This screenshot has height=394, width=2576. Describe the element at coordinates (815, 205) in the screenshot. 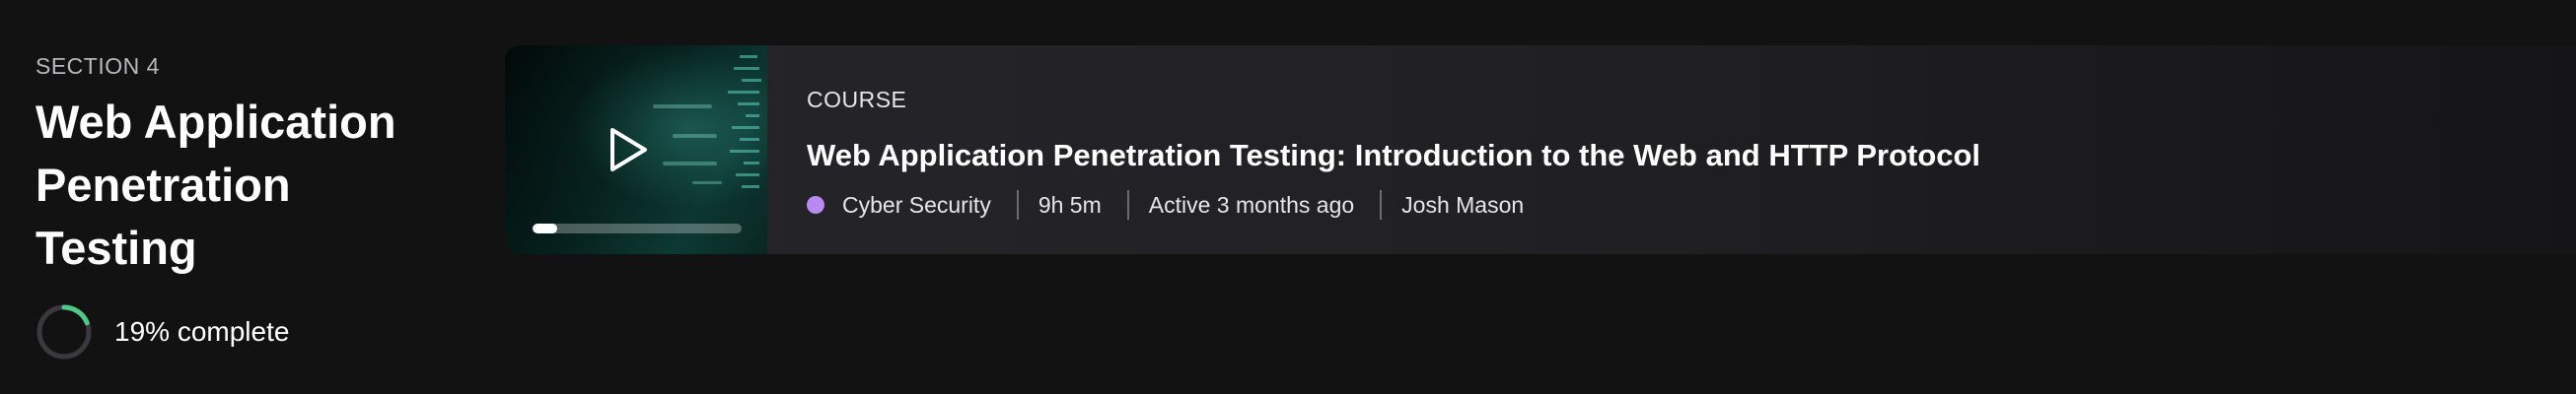

I see `category-dot-icon` at that location.